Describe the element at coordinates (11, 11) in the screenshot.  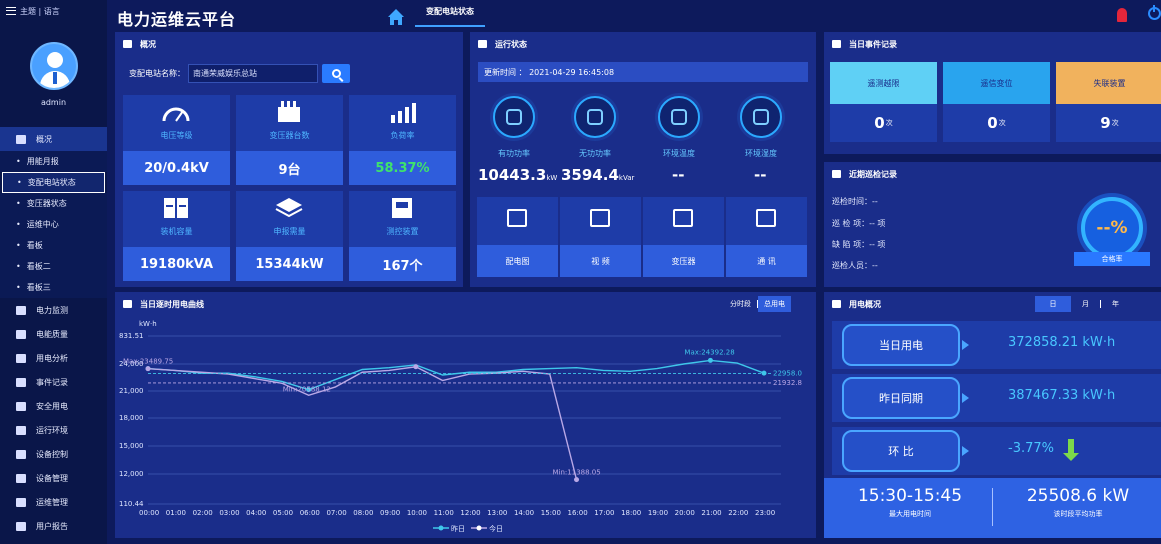
I see `menu-icon` at that location.